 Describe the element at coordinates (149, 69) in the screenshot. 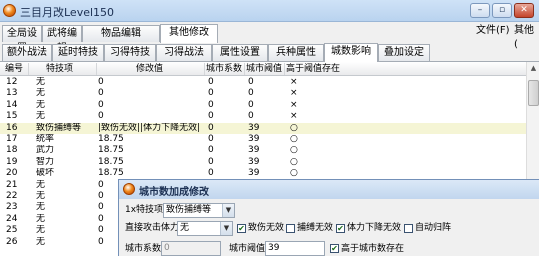

I see `header-value: 修改值` at that location.